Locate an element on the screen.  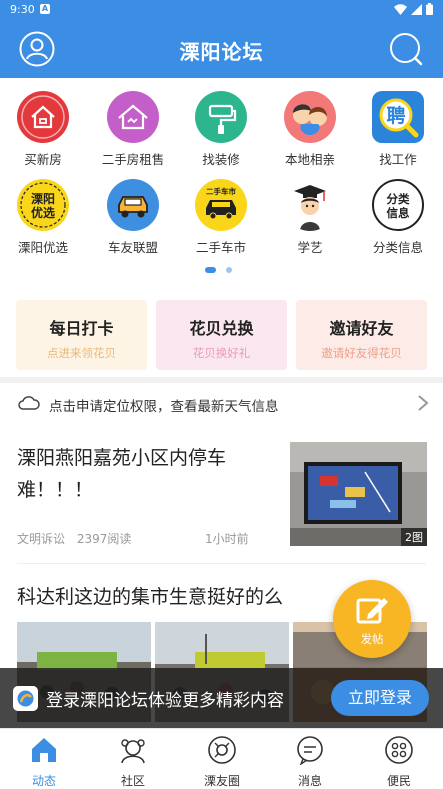
job-icon-text: 聘 is located at coordinates (395, 115).